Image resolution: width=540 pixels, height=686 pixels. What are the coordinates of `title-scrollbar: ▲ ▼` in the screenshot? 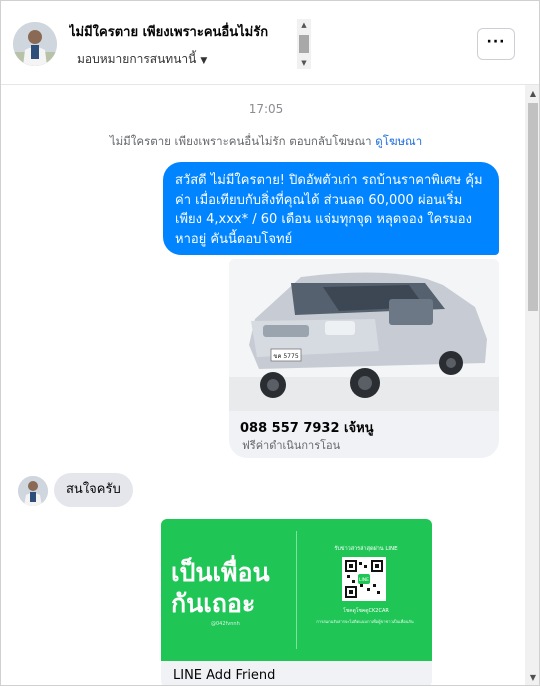 It's located at (304, 44).